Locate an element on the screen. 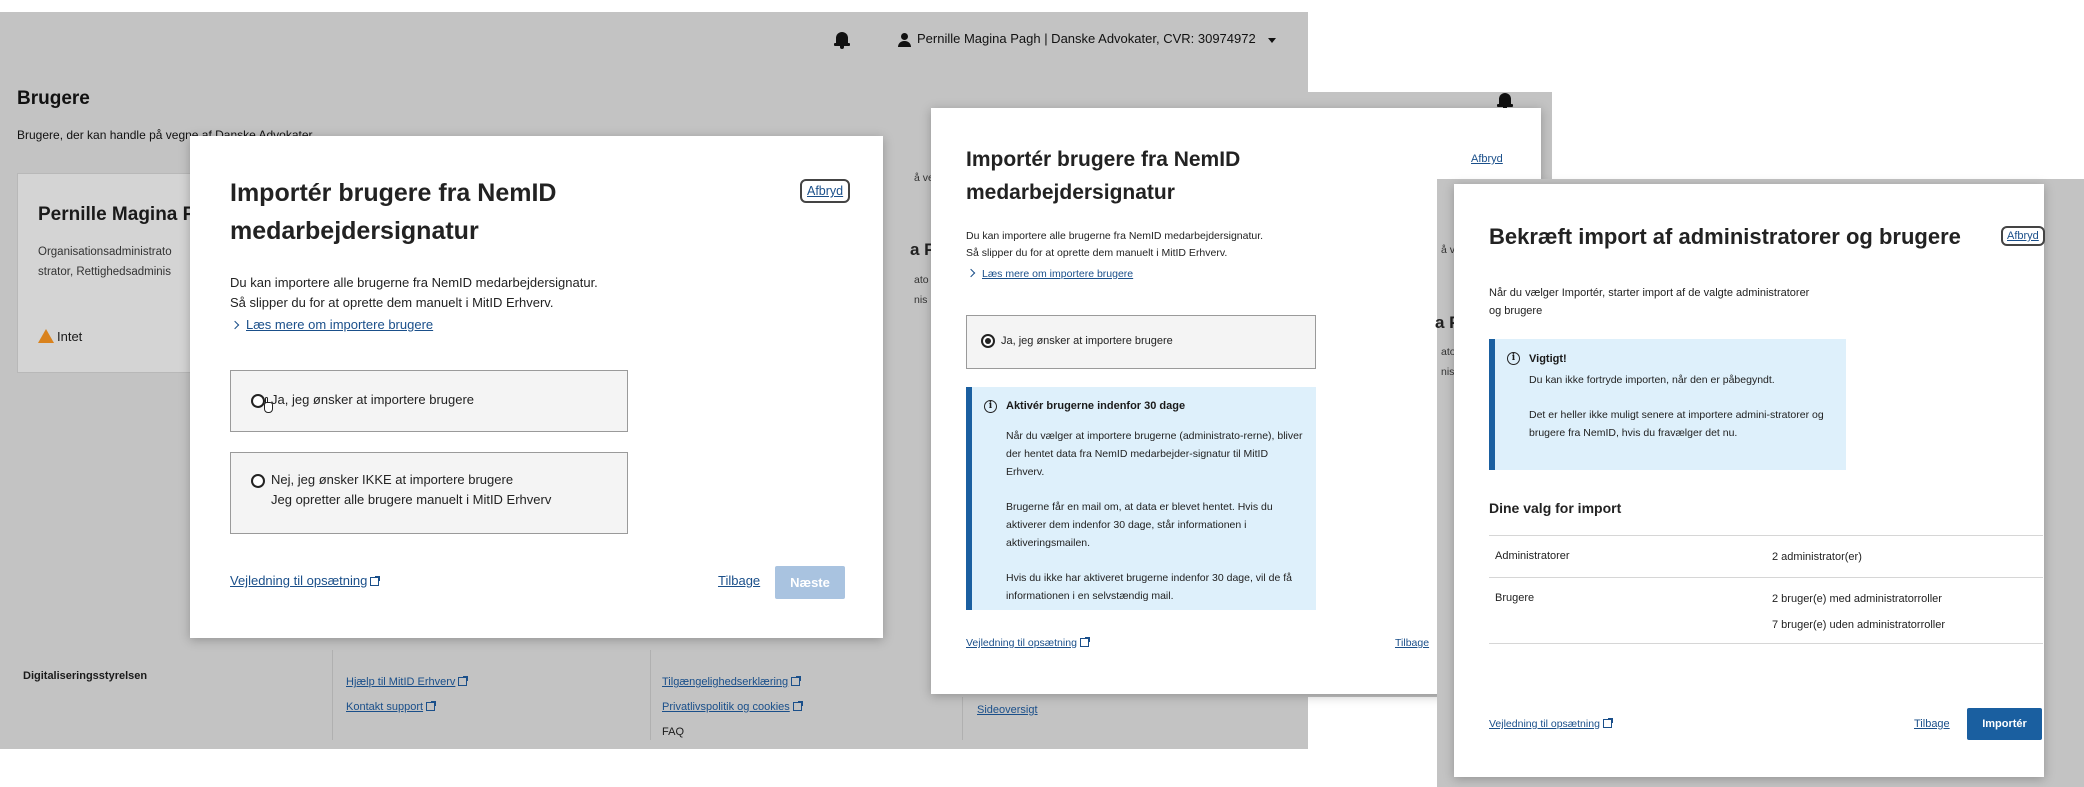 This screenshot has height=787, width=2084. table-row: Administratorer 2 administrator(er) is located at coordinates (1766, 556).